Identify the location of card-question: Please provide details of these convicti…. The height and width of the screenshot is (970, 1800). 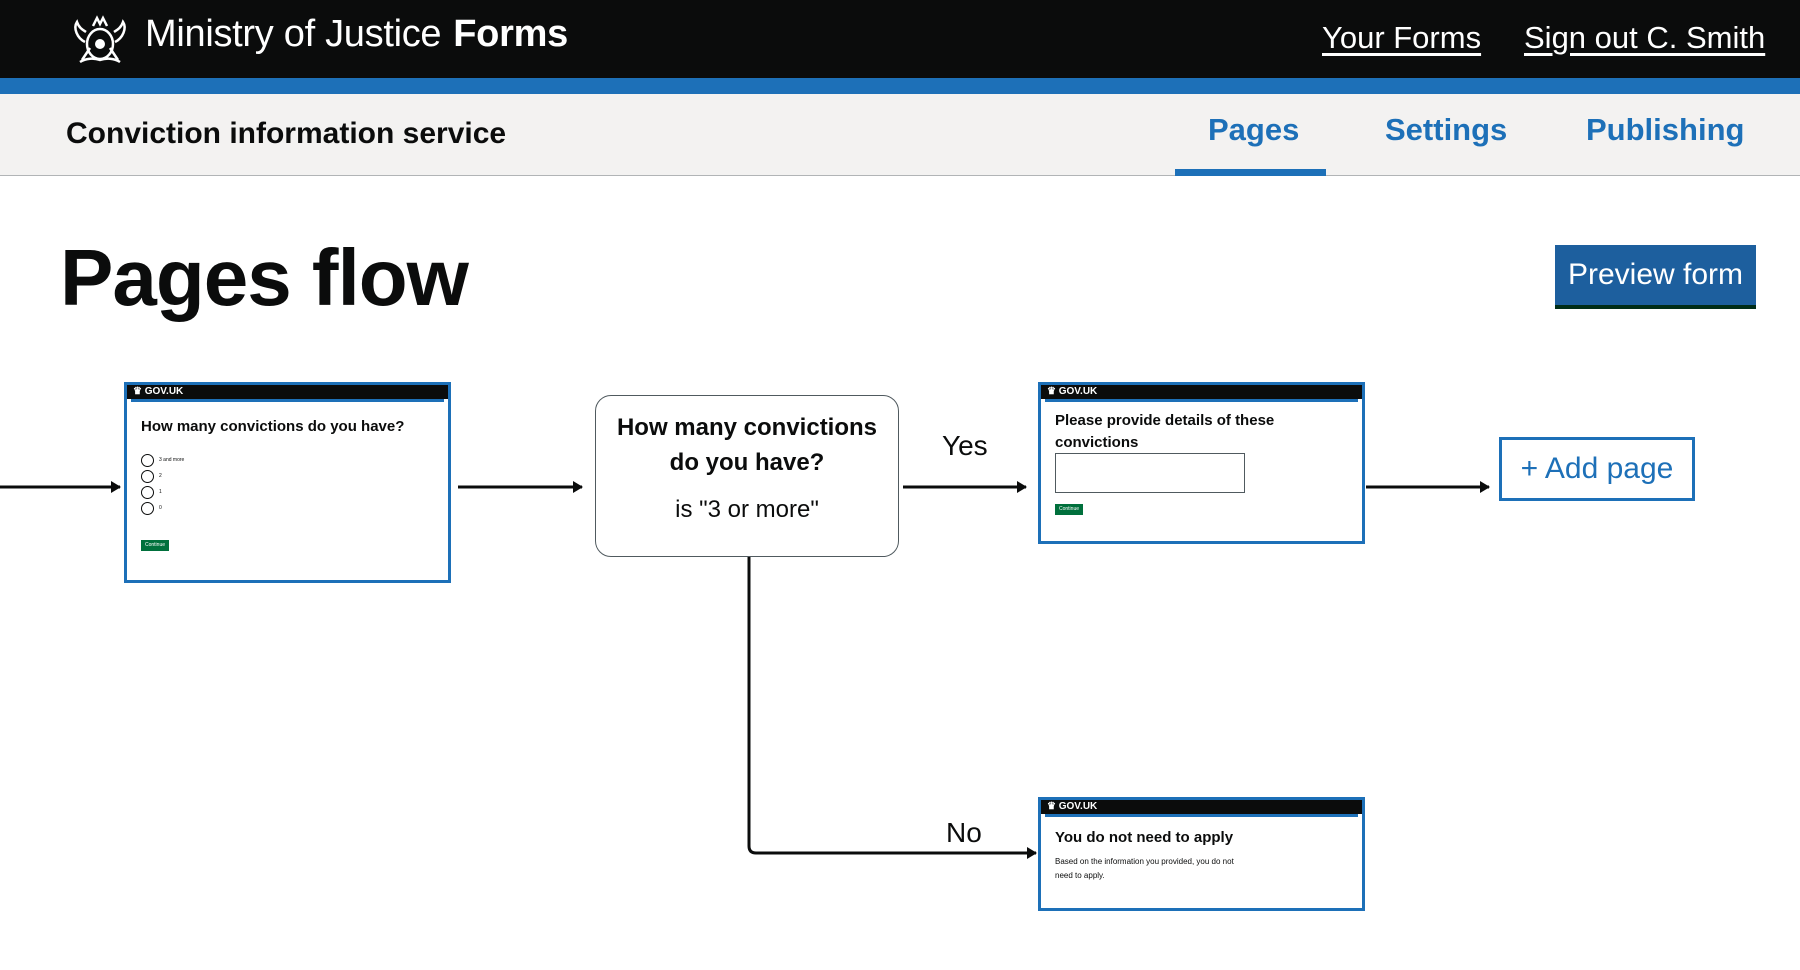
(1165, 431).